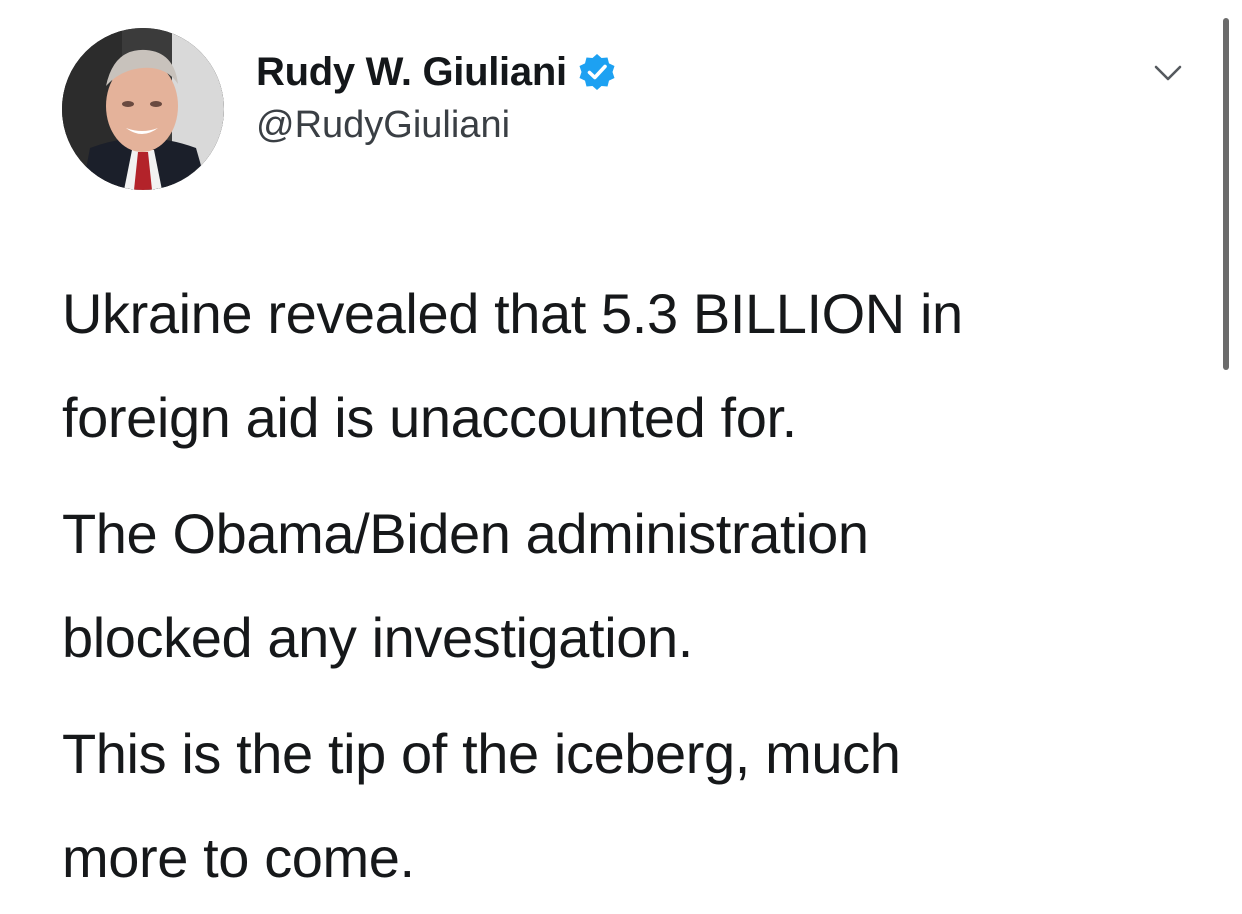 The width and height of the screenshot is (1242, 914). Describe the element at coordinates (238, 857) in the screenshot. I see `tweet-line: more to come.` at that location.